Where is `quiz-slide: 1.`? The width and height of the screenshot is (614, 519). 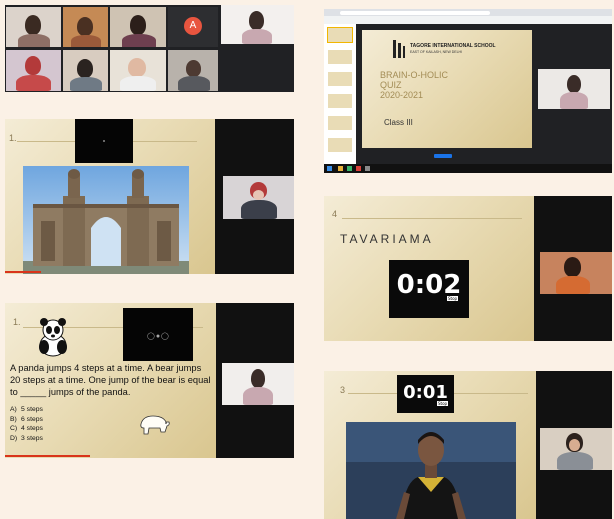
quiz-slide: 1. is located at coordinates (110, 196).